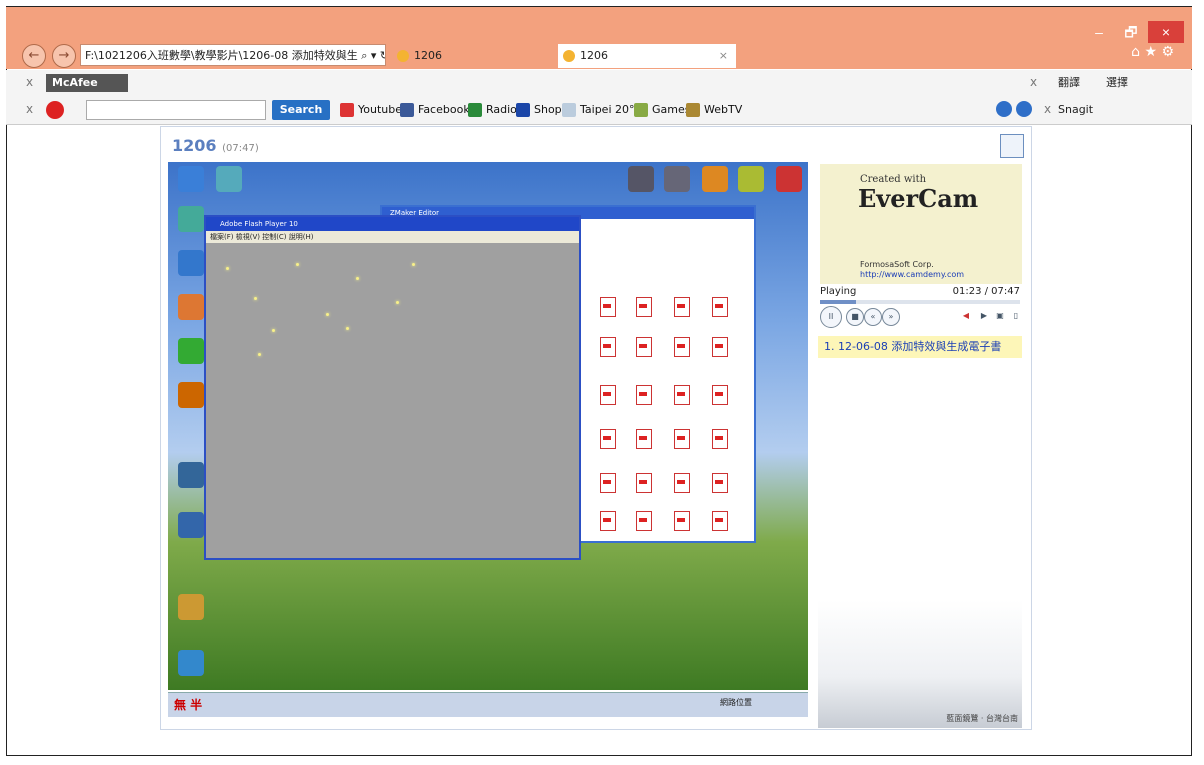  I want to click on translate-button: 翻譯, so click(1069, 83).